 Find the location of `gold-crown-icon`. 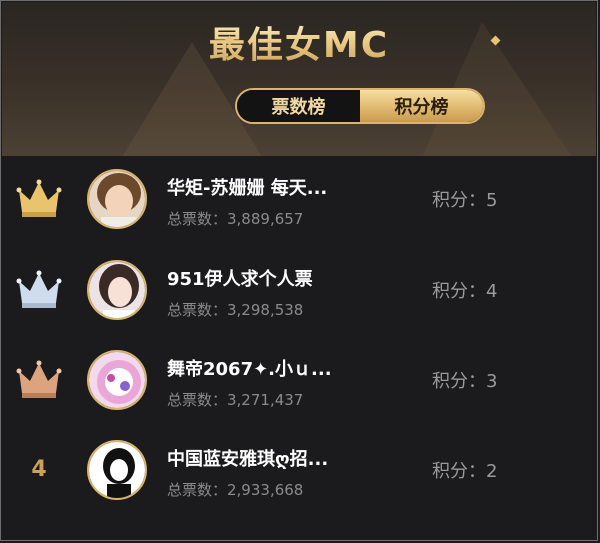

gold-crown-icon is located at coordinates (39, 198).